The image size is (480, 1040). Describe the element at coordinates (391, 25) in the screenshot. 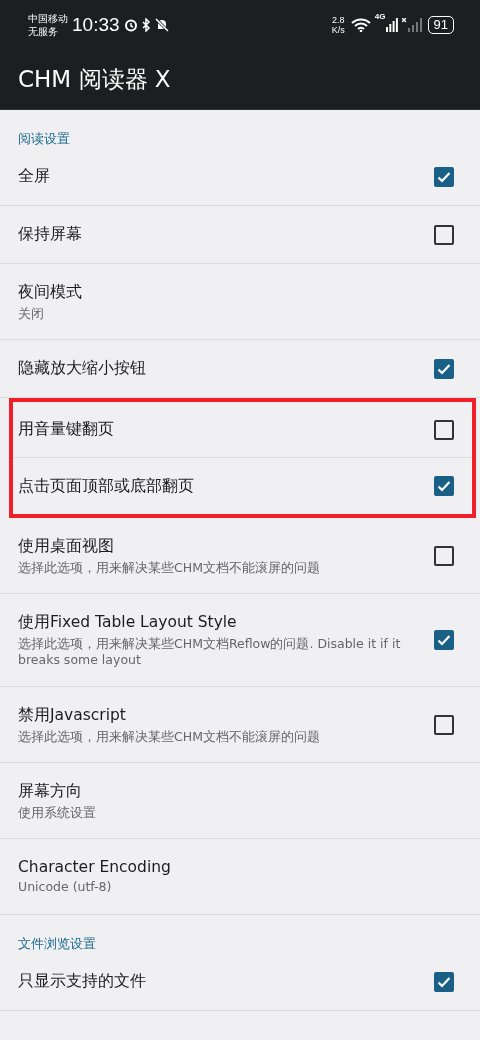

I see `signal-icon` at that location.